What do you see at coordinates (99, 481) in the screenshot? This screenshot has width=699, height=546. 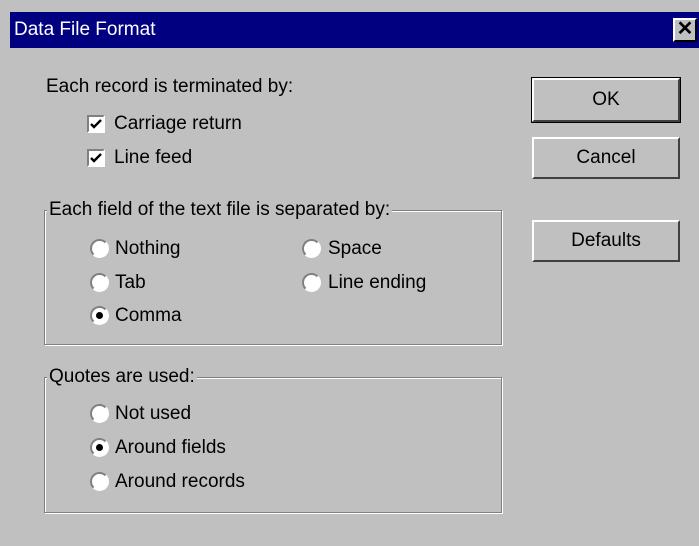 I see `radio-around-records-button` at bounding box center [99, 481].